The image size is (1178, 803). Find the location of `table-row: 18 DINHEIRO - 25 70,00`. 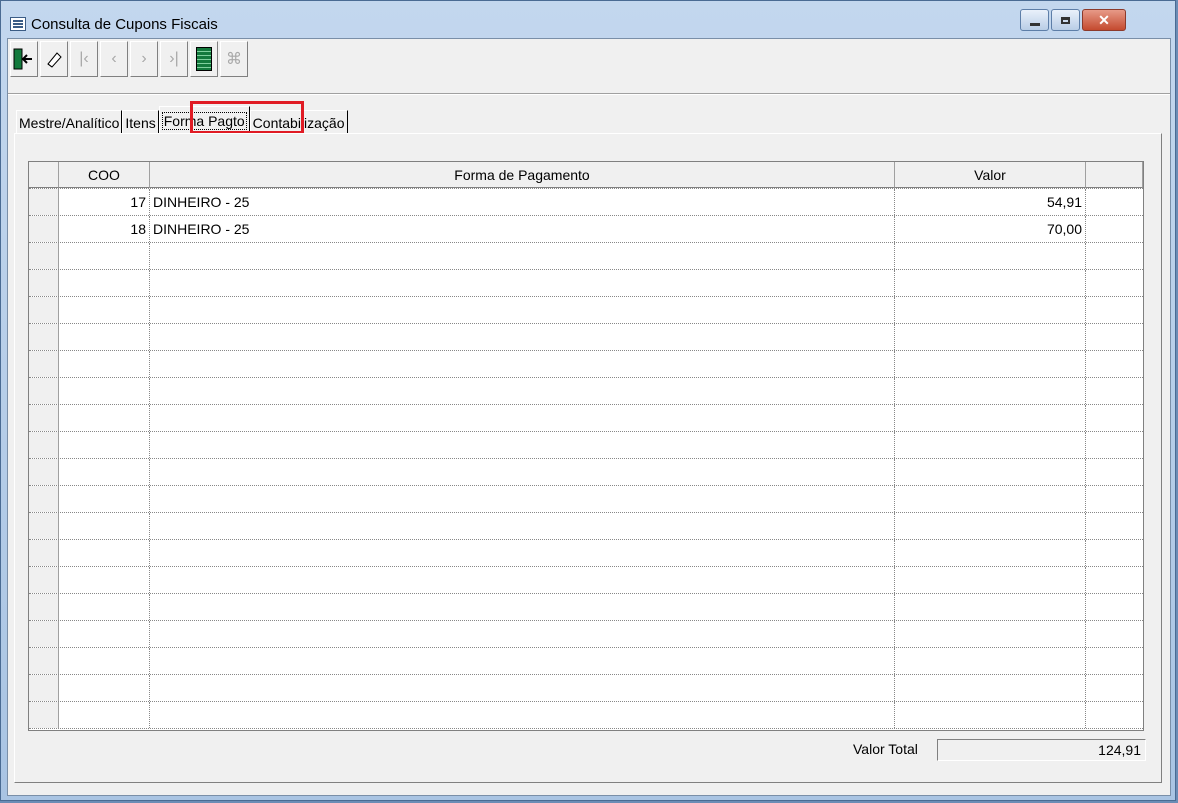

table-row: 18 DINHEIRO - 25 70,00 is located at coordinates (586, 229).